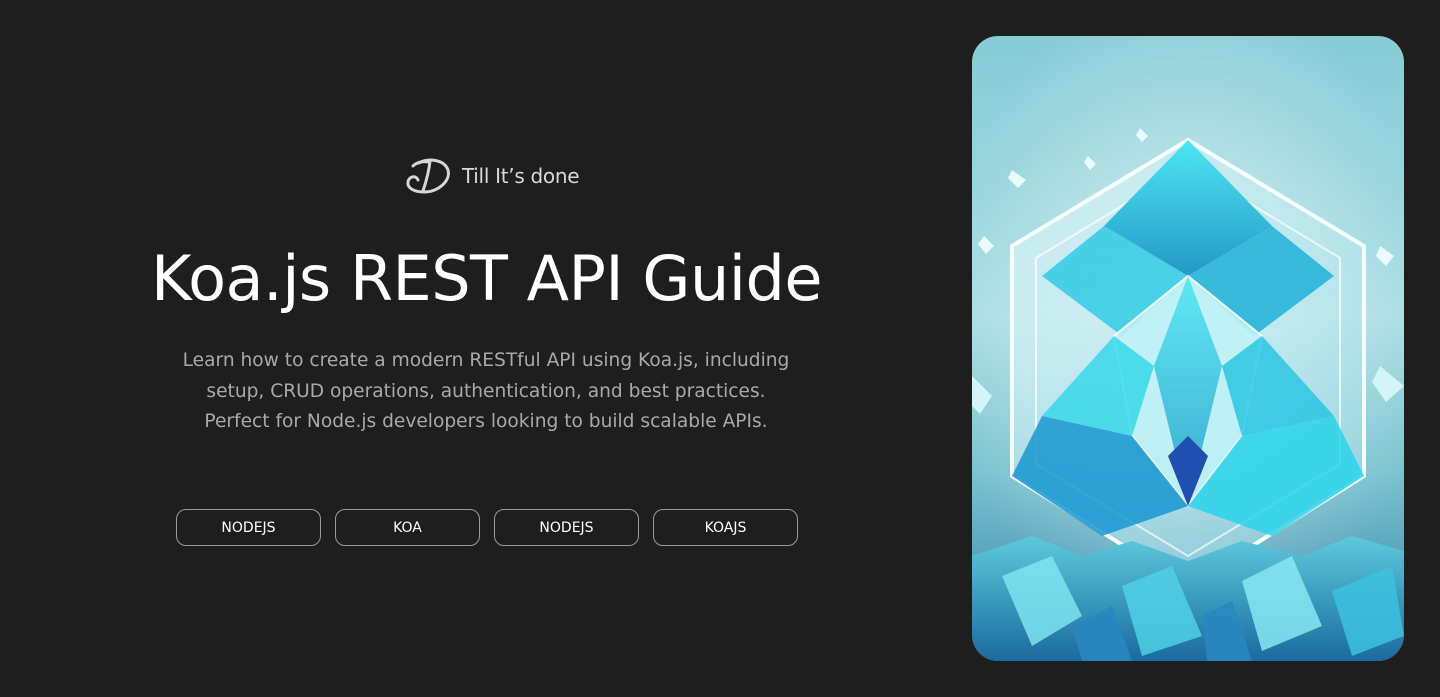  Describe the element at coordinates (521, 176) in the screenshot. I see `brand-name: Till It’s done` at that location.